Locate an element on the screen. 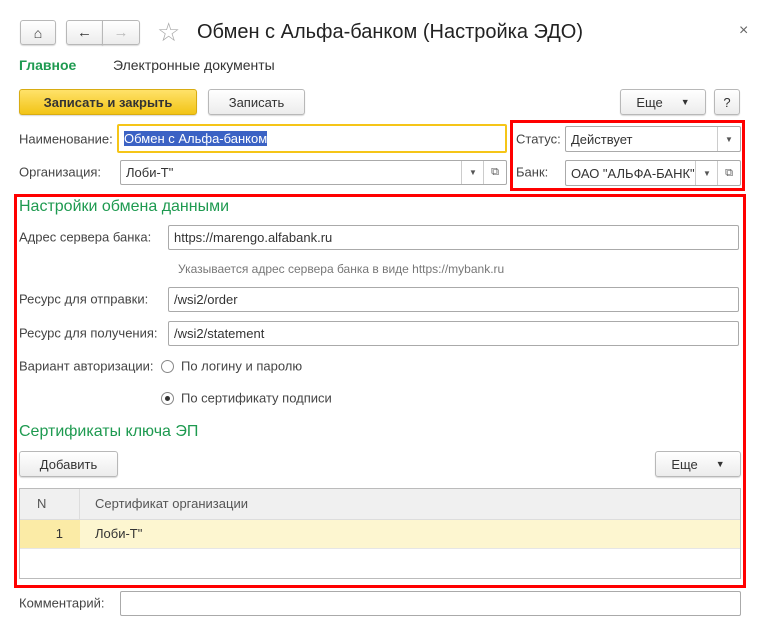 Image resolution: width=767 pixels, height=630 pixels. tab-main: Главное is located at coordinates (47, 65).